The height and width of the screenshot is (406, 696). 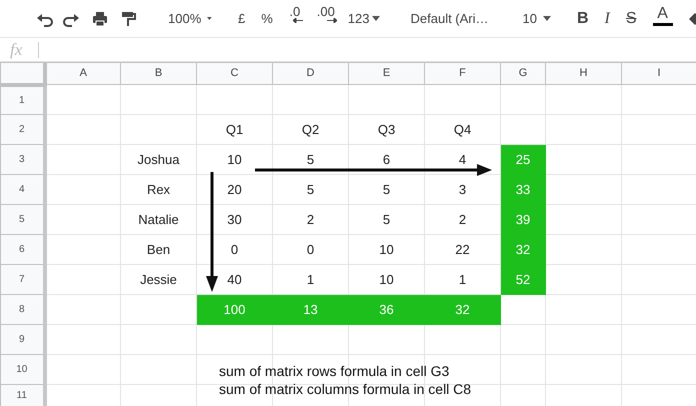 I want to click on table-cell: Q4, so click(x=462, y=129).